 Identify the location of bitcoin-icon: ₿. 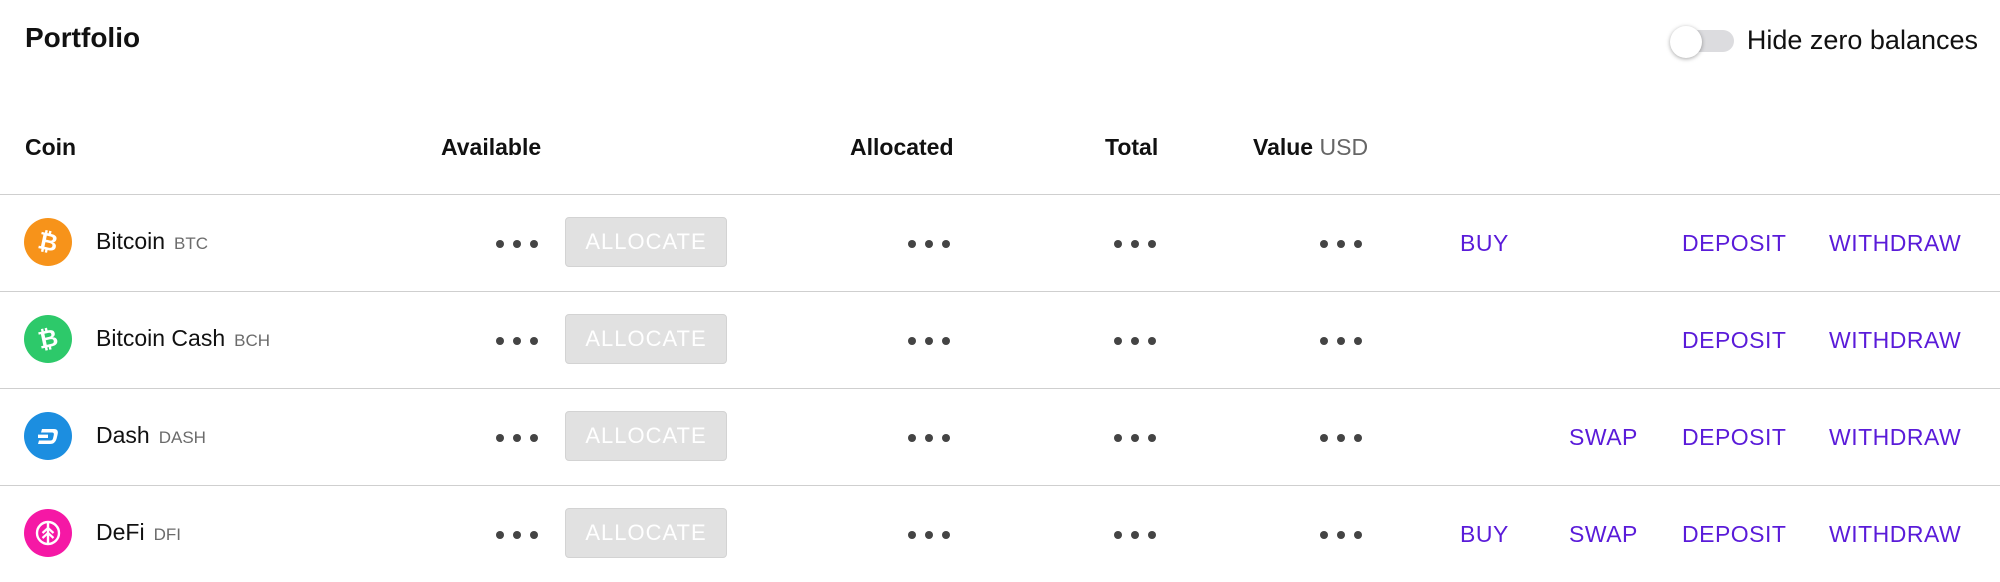
(48, 242).